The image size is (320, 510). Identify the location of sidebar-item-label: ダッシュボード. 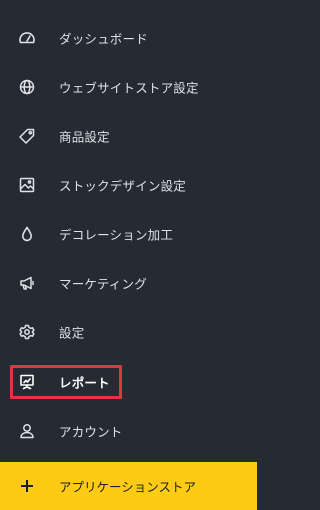
(103, 39).